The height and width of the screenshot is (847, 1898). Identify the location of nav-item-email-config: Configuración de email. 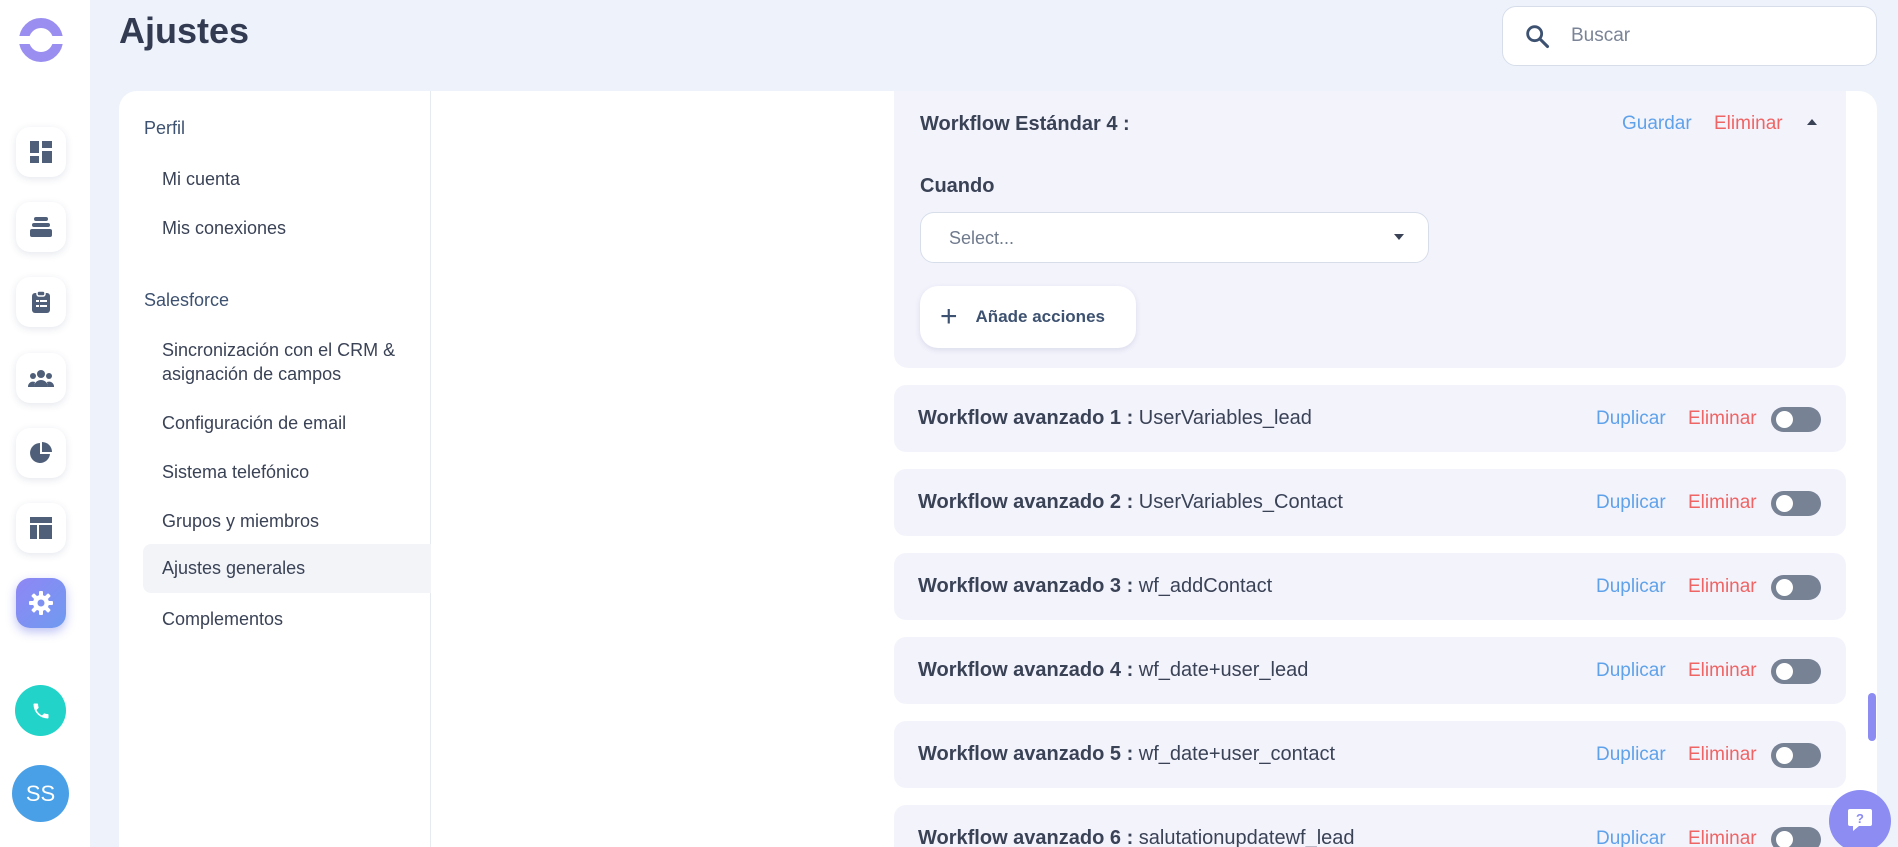
(287, 423).